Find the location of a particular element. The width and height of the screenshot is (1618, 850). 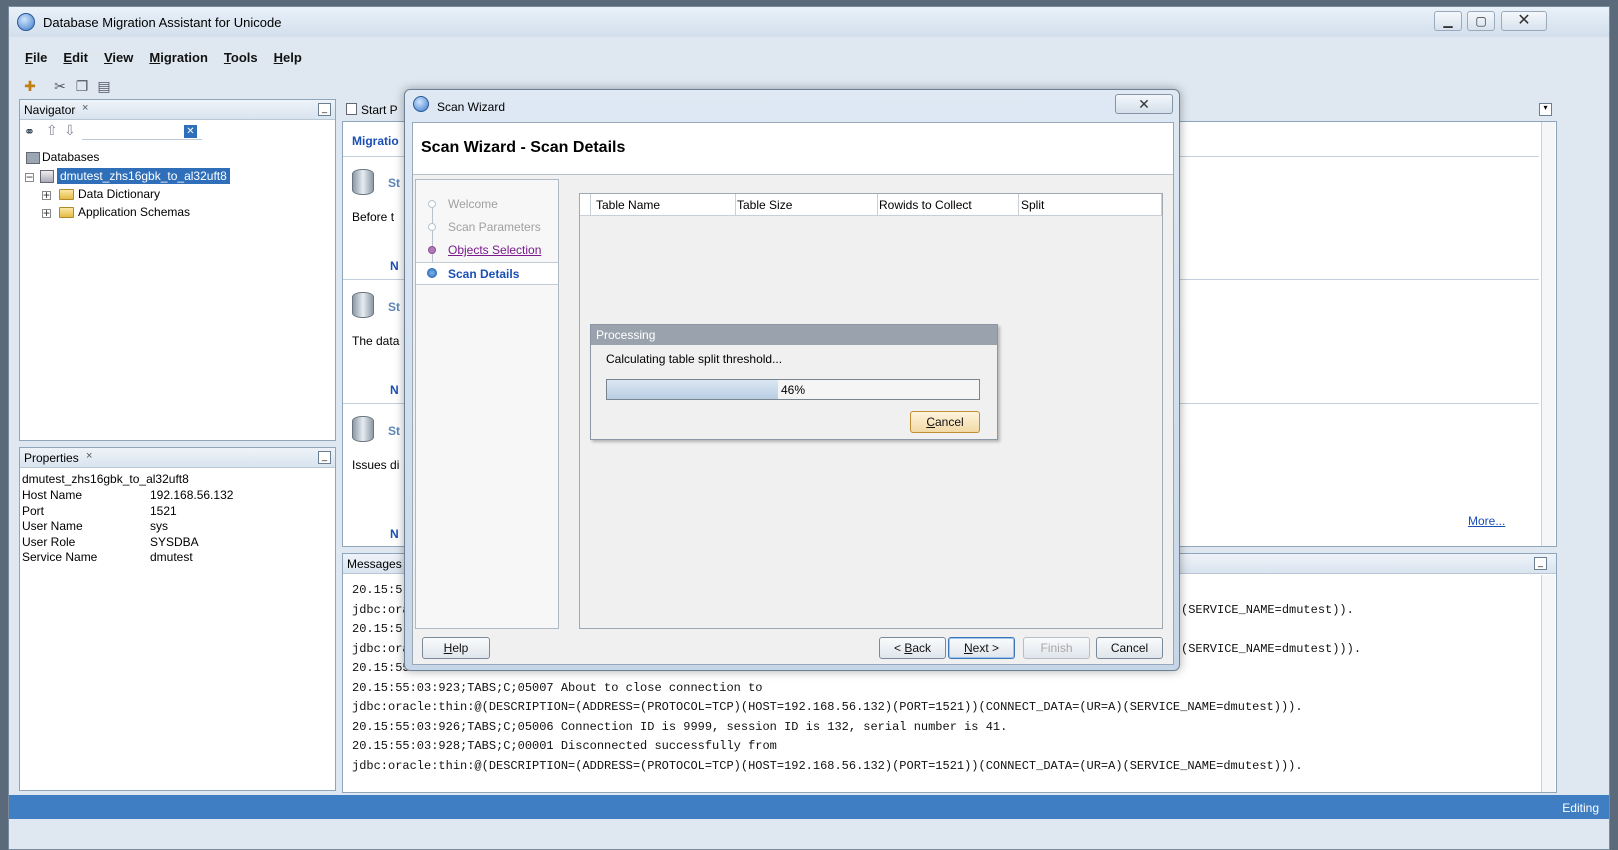

menu-file: File is located at coordinates (36, 58).